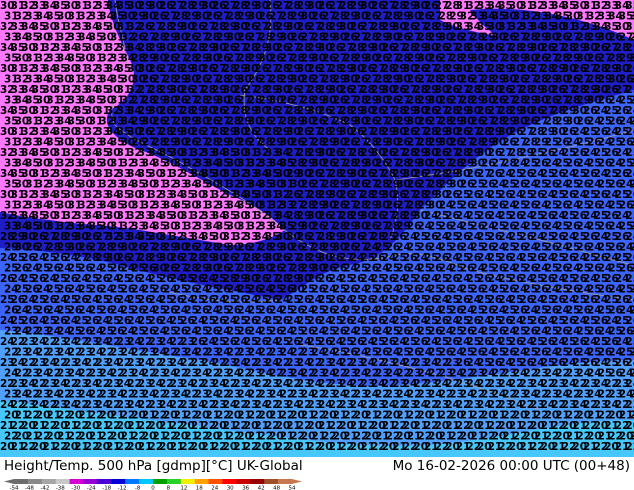  Describe the element at coordinates (214, 488) in the screenshot. I see `legend-tick-label: 24` at that location.